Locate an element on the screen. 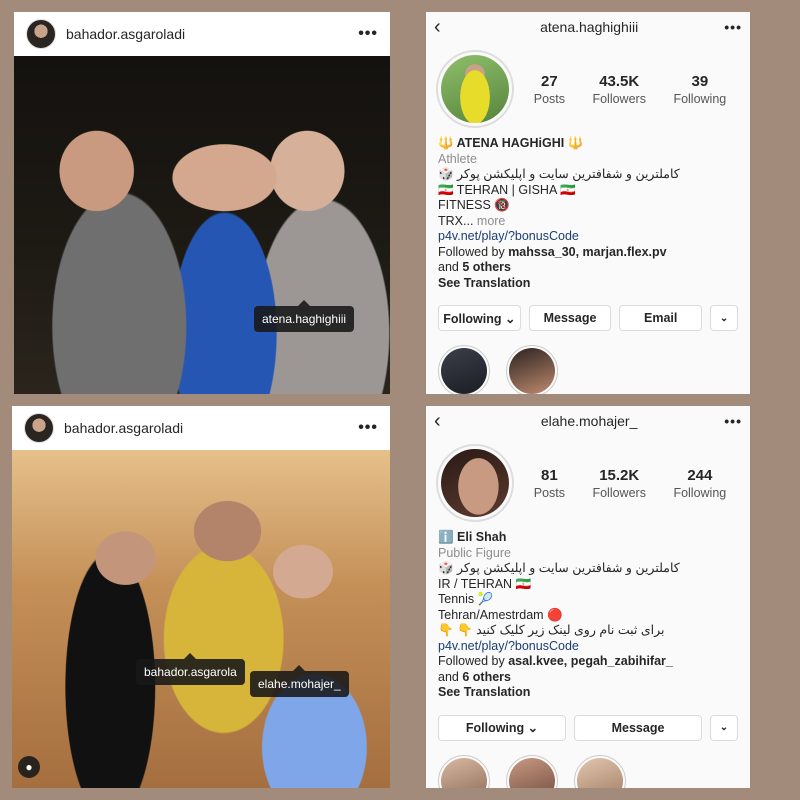 Image resolution: width=800 pixels, height=800 pixels. followed-by-others: and 5 others is located at coordinates (588, 268).